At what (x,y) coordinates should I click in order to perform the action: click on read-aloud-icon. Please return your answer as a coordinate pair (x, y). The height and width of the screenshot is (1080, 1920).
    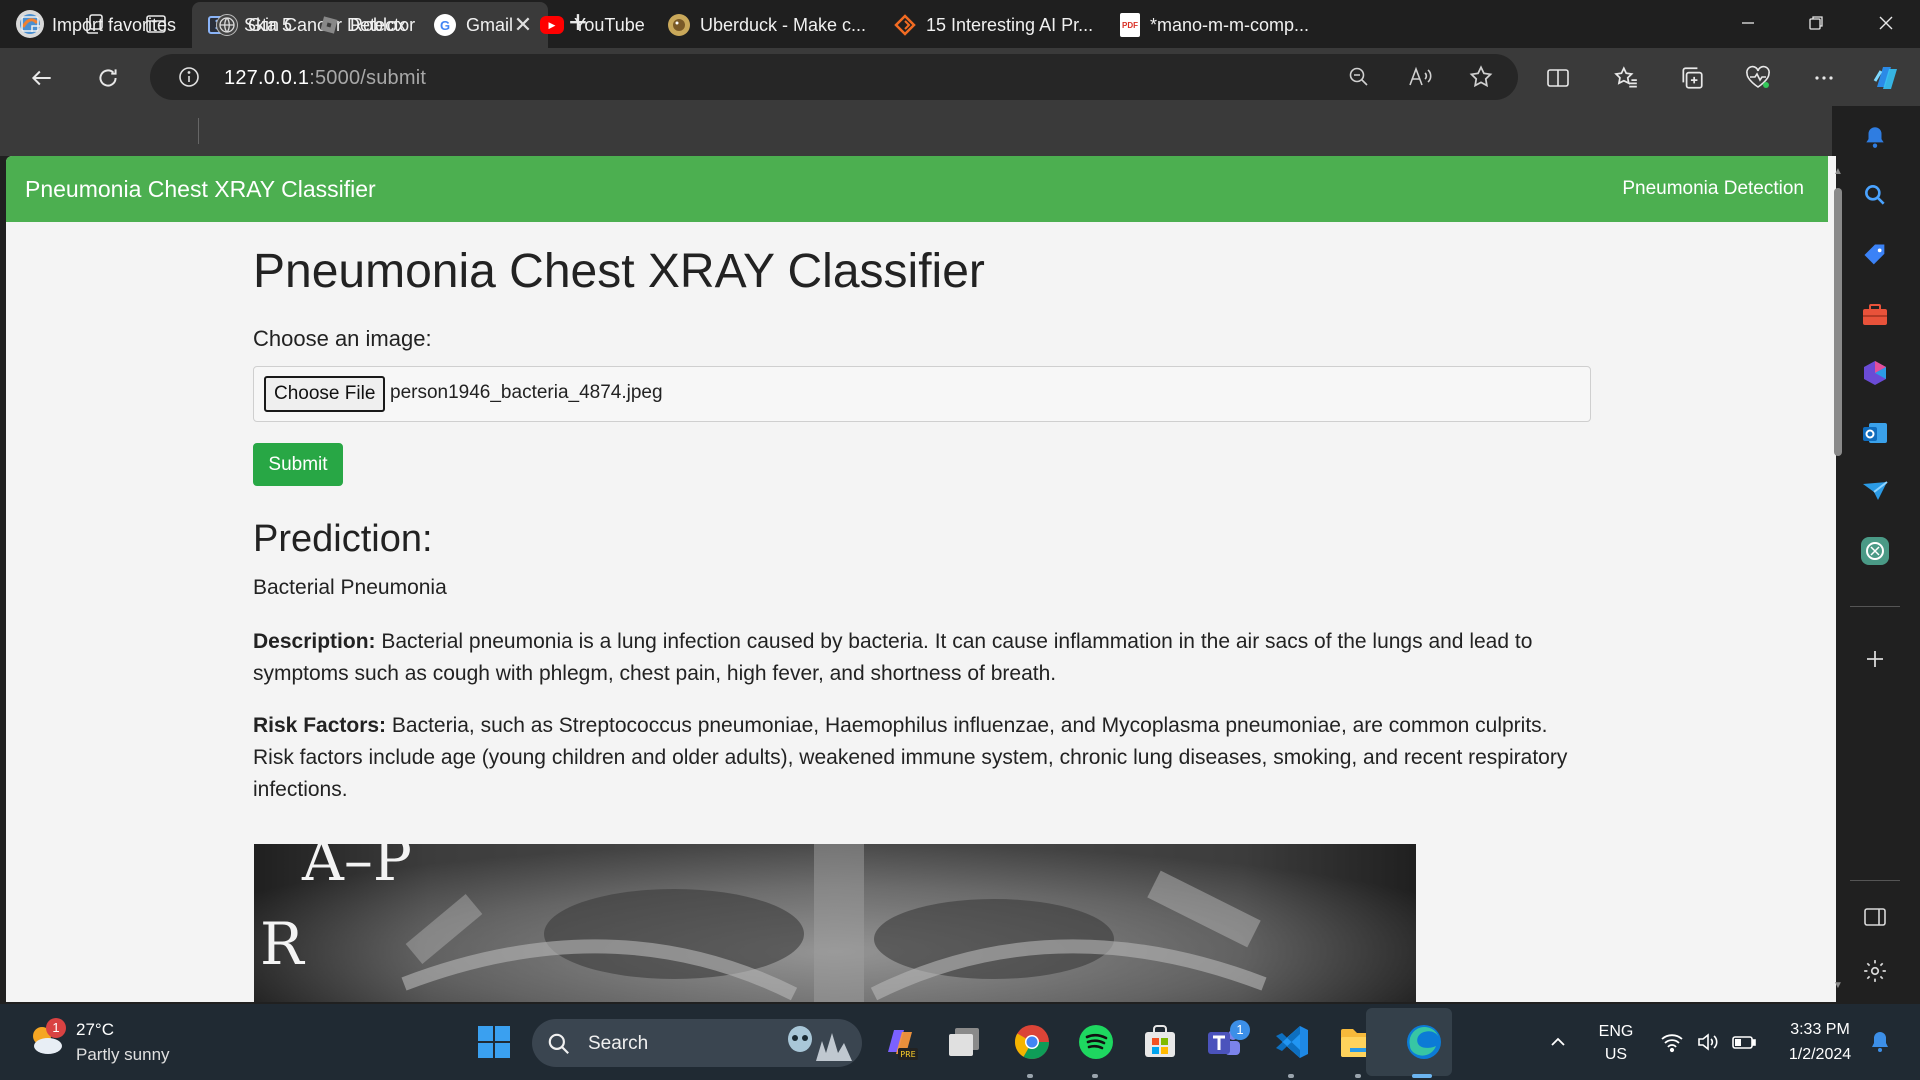
    Looking at the image, I should click on (1420, 77).